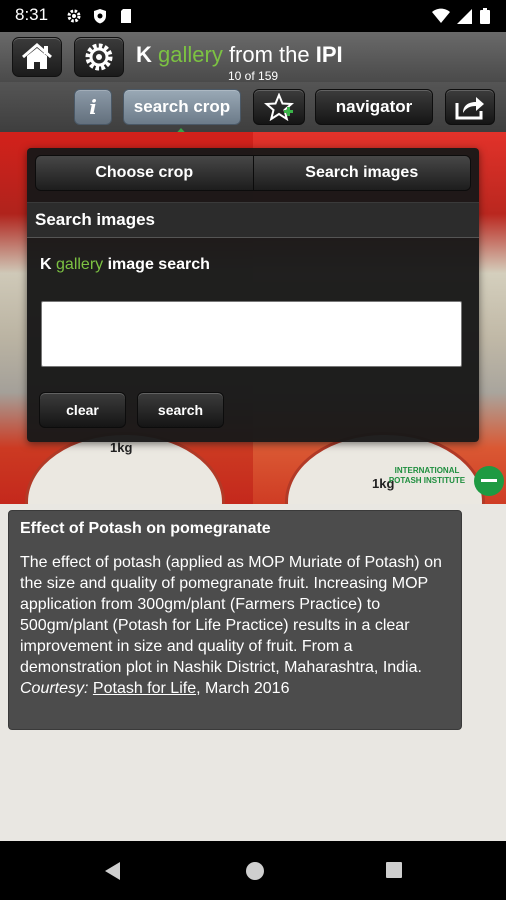  Describe the element at coordinates (144, 173) in the screenshot. I see `tab-choose-crop: Choose crop` at that location.